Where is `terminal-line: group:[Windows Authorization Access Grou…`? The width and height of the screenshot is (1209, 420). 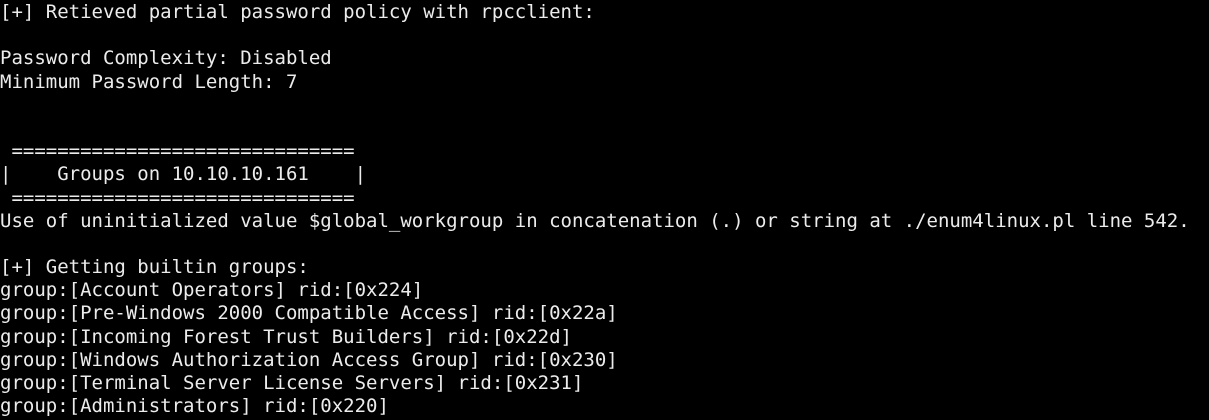 terminal-line: group:[Windows Authorization Access Grou… is located at coordinates (309, 359).